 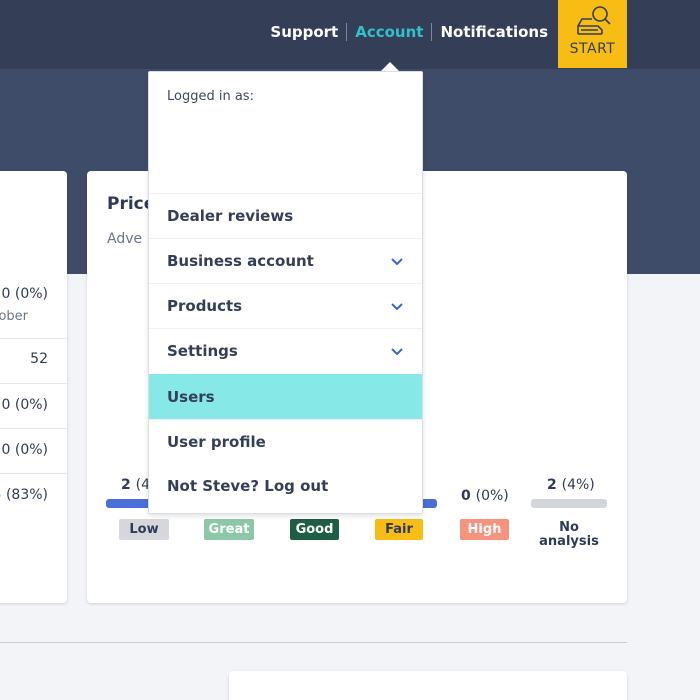 I want to click on menu-item-label: Not Steve? Log out, so click(x=248, y=485).